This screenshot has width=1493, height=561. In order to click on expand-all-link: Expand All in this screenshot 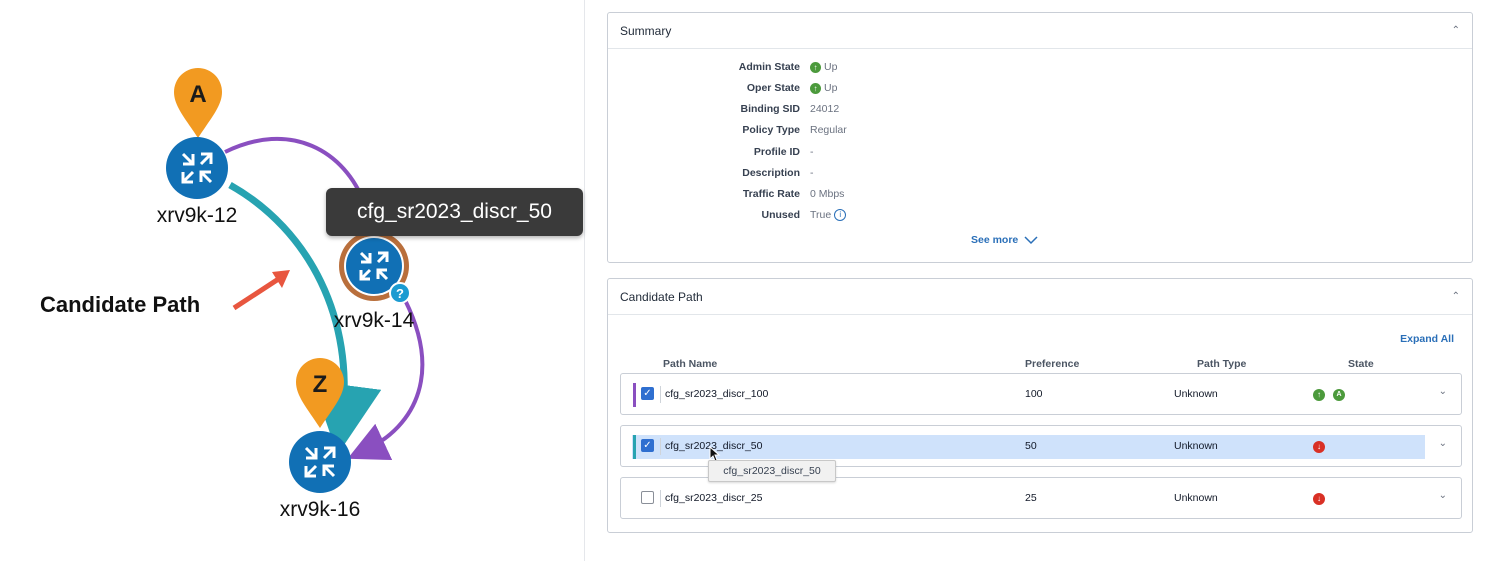, I will do `click(1427, 339)`.